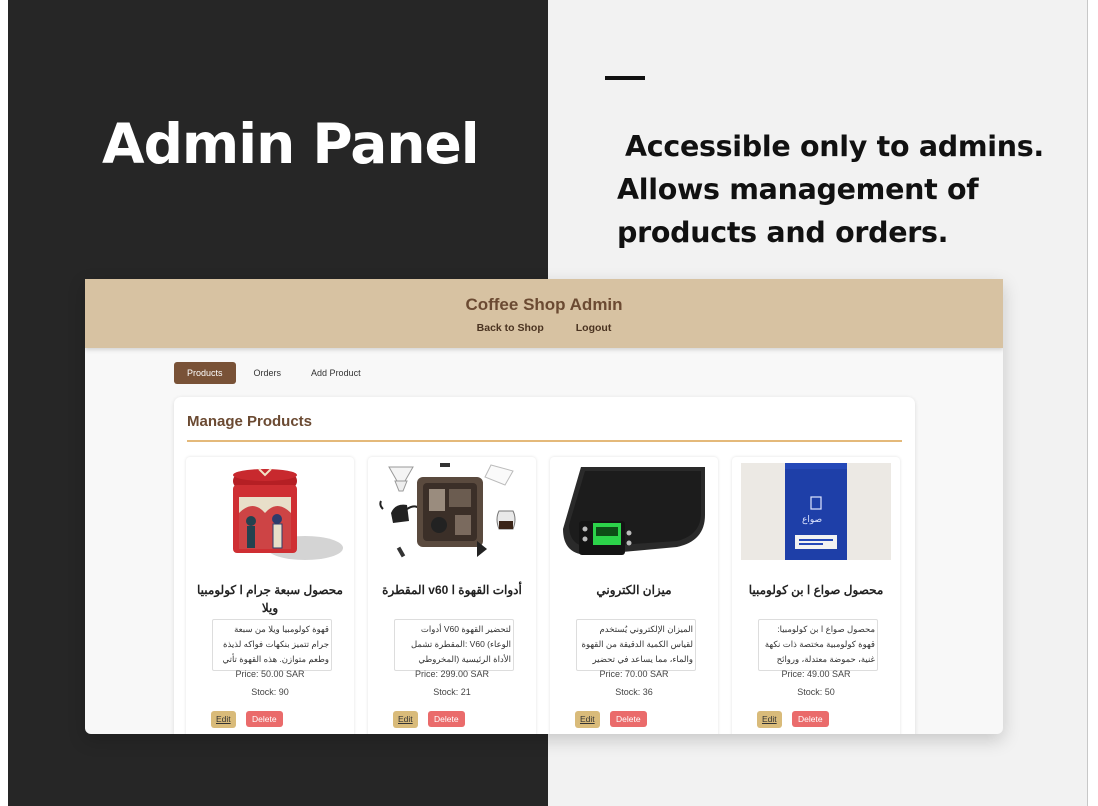  What do you see at coordinates (336, 373) in the screenshot?
I see `tab-add-product: Add Product` at bounding box center [336, 373].